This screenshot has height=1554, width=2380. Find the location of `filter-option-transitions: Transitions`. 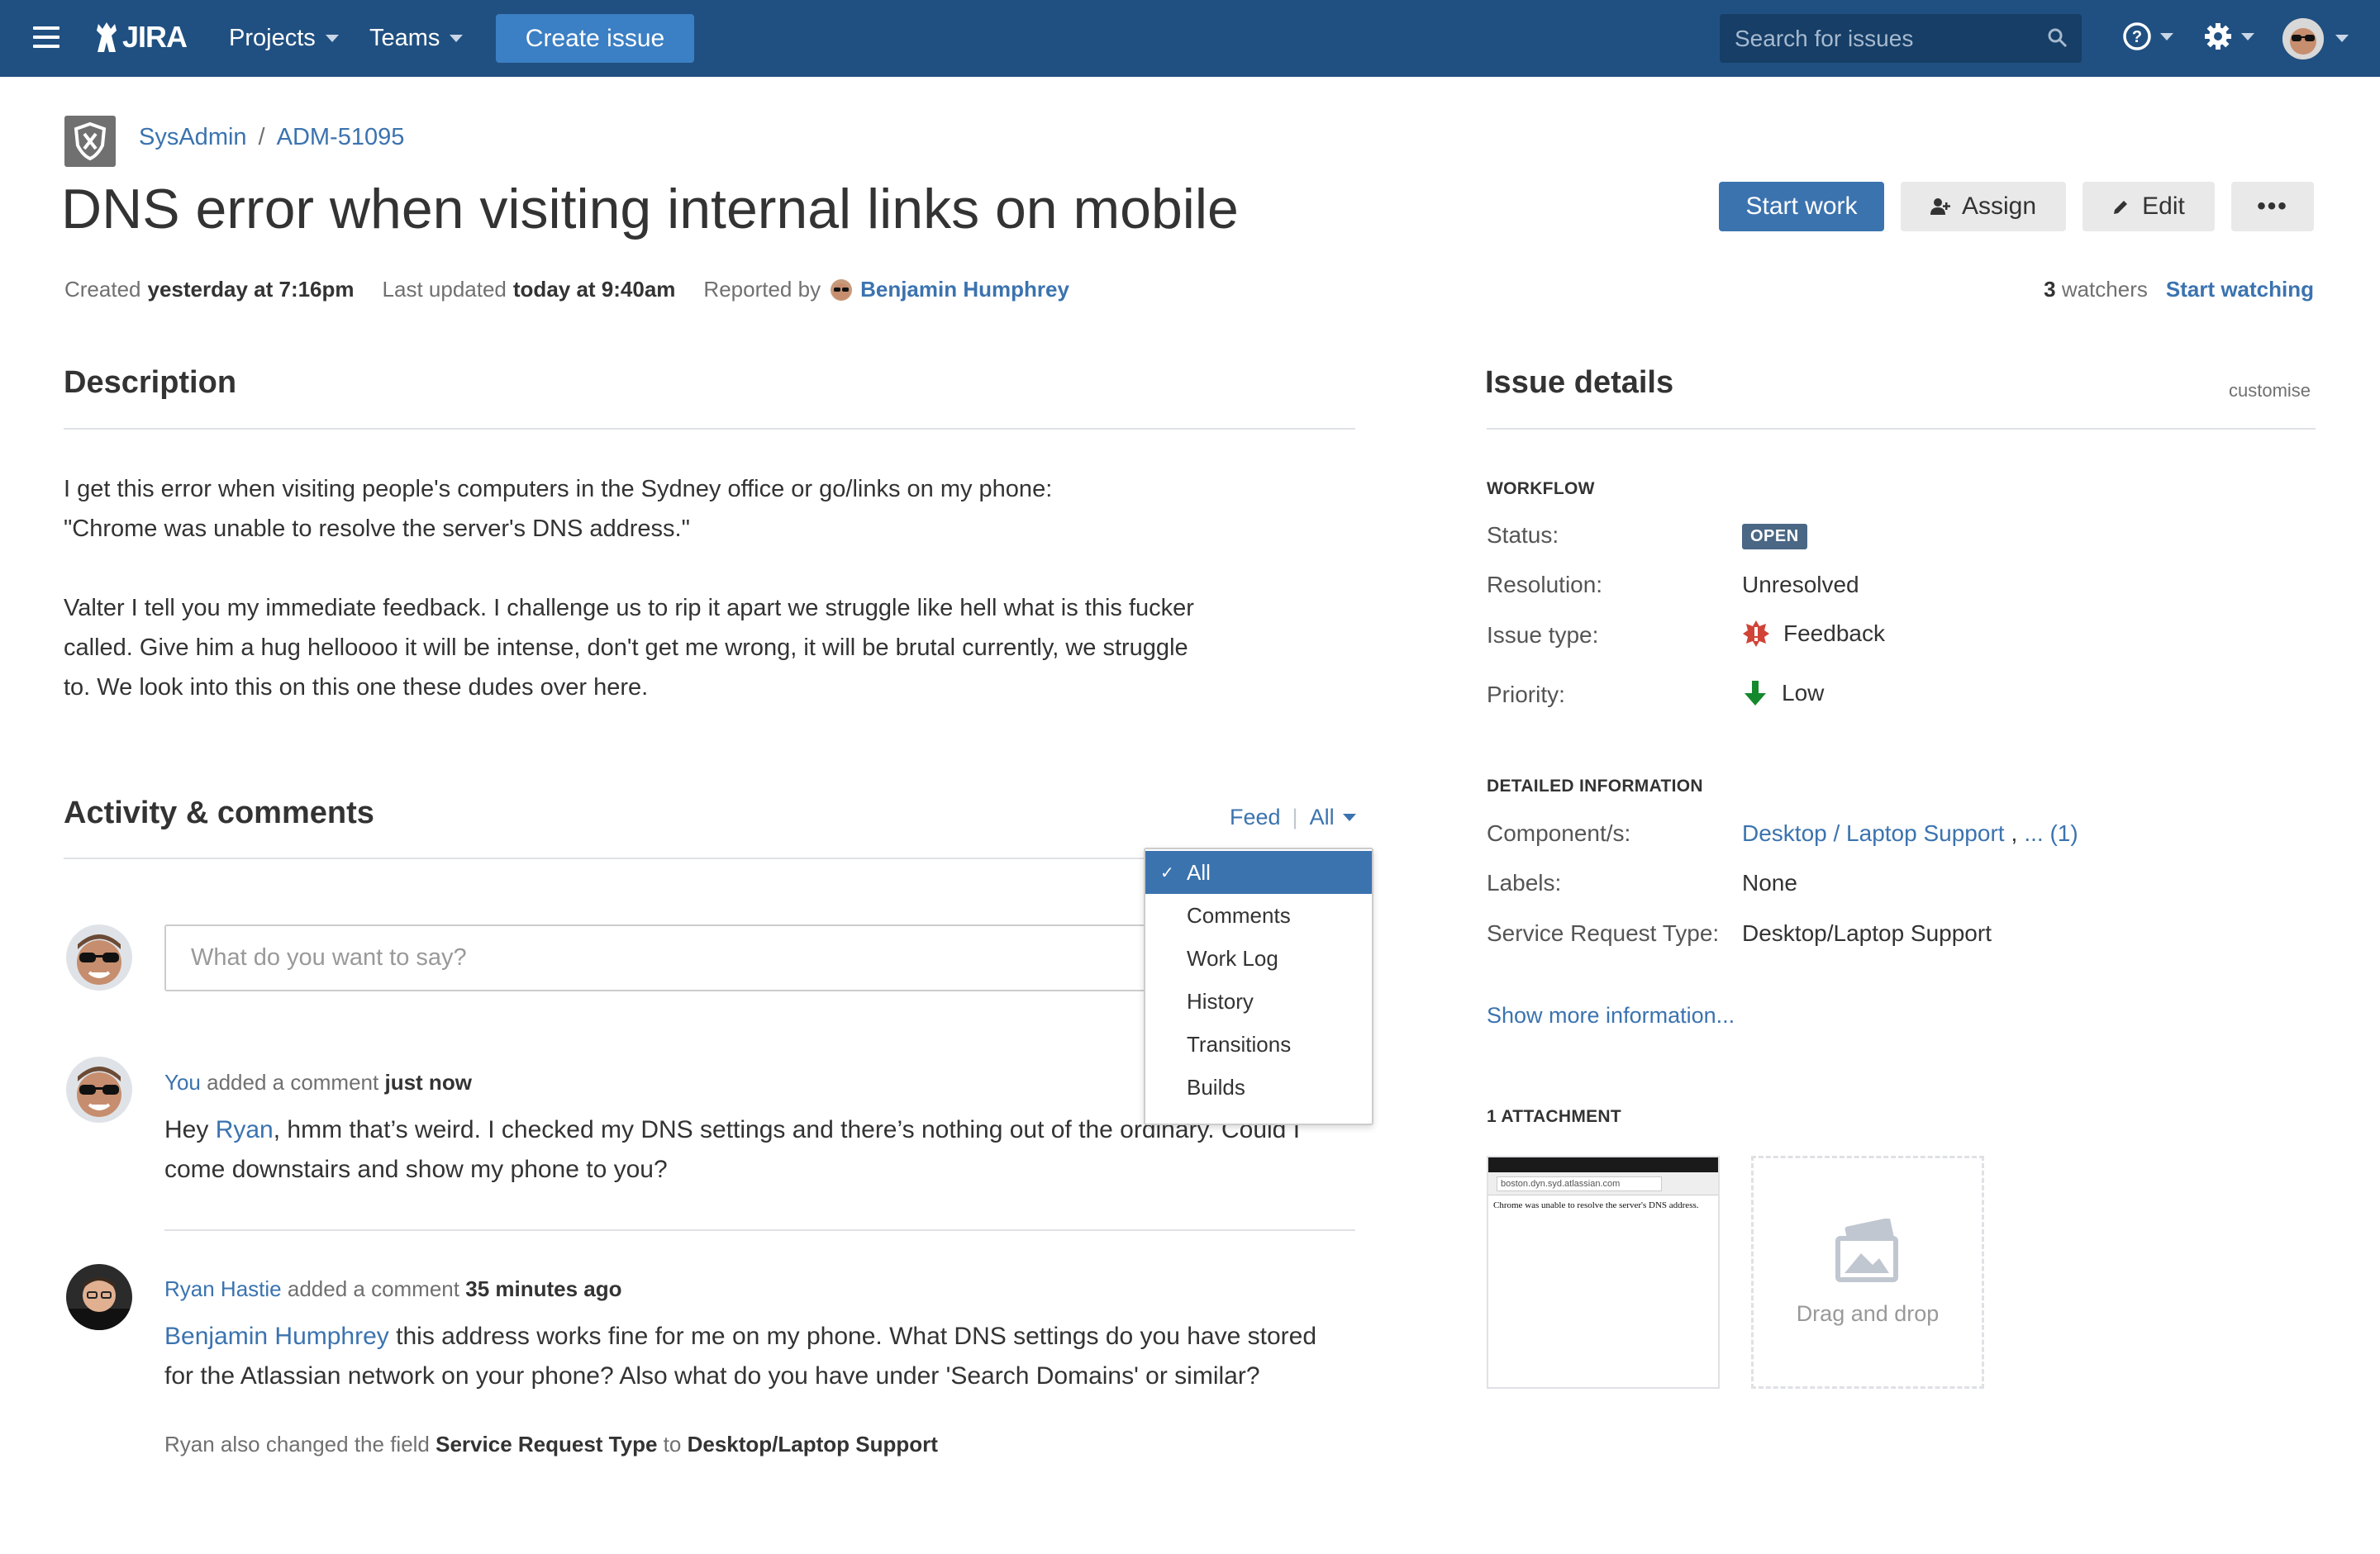

filter-option-transitions: Transitions is located at coordinates (1258, 1044).